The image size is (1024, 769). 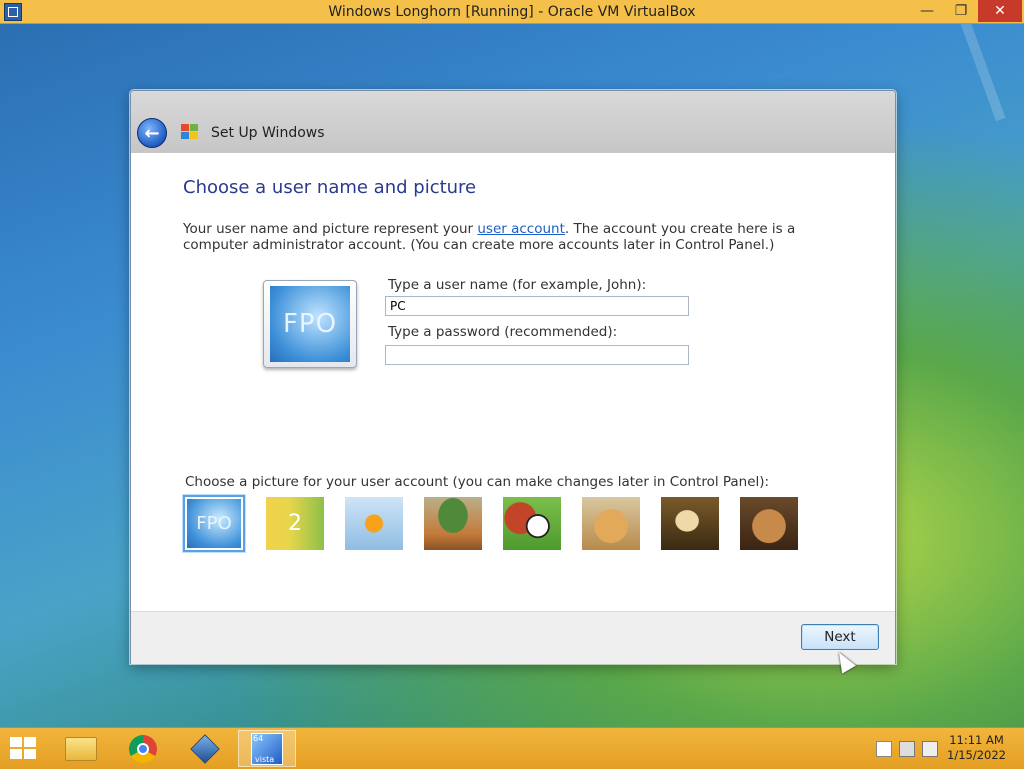 I want to click on vm-label: vista, so click(x=265, y=759).